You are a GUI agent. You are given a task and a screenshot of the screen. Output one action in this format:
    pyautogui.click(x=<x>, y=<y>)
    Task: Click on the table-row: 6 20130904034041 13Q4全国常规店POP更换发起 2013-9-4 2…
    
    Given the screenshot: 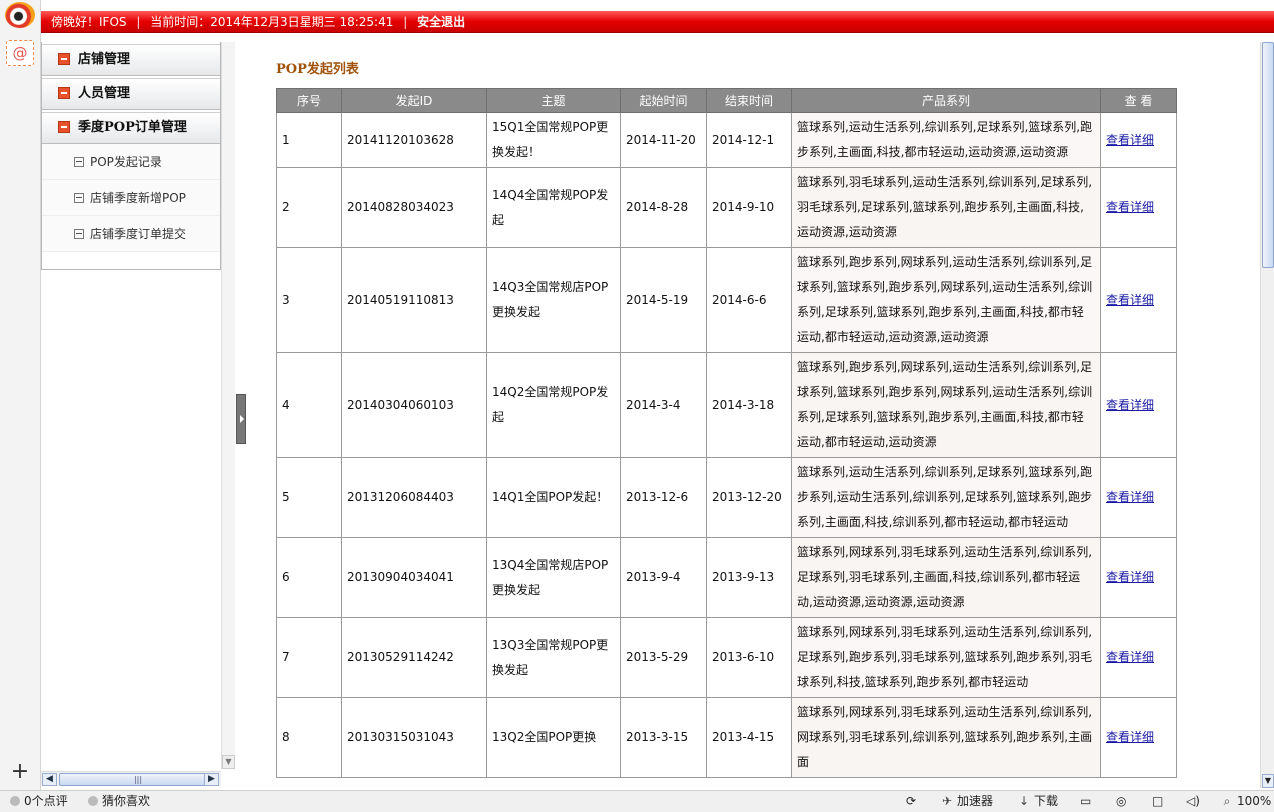 What is the action you would take?
    pyautogui.click(x=726, y=577)
    